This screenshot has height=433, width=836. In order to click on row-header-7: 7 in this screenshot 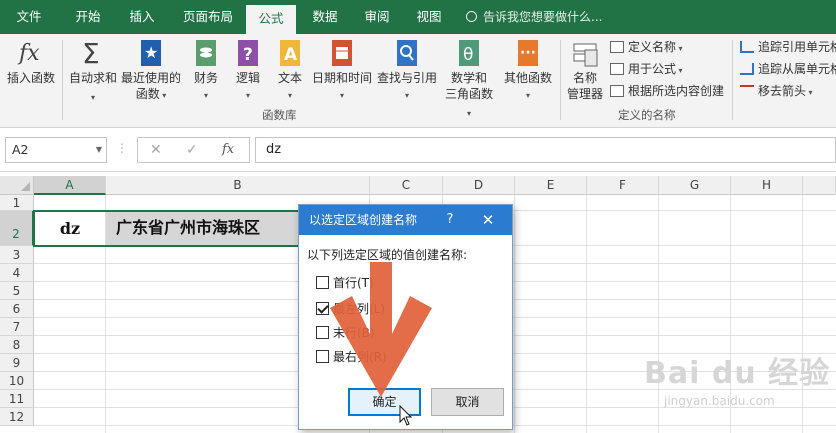, I will do `click(17, 327)`.